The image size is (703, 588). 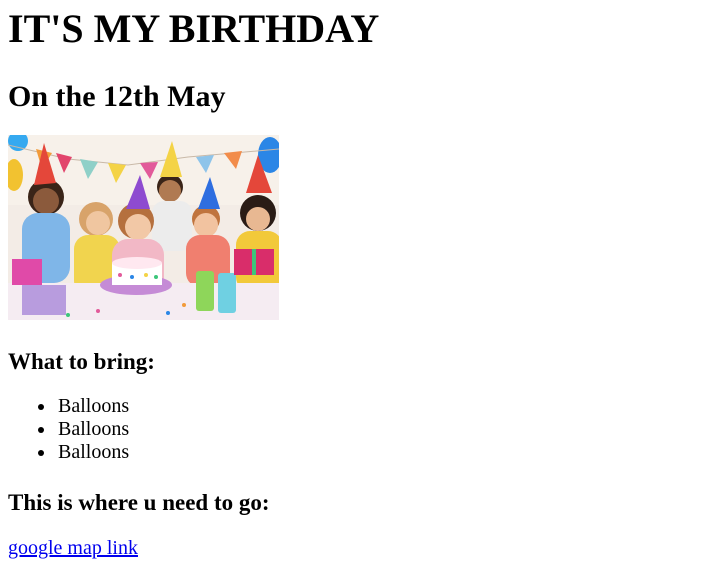 What do you see at coordinates (73, 548) in the screenshot?
I see `google-map-link: google map link` at bounding box center [73, 548].